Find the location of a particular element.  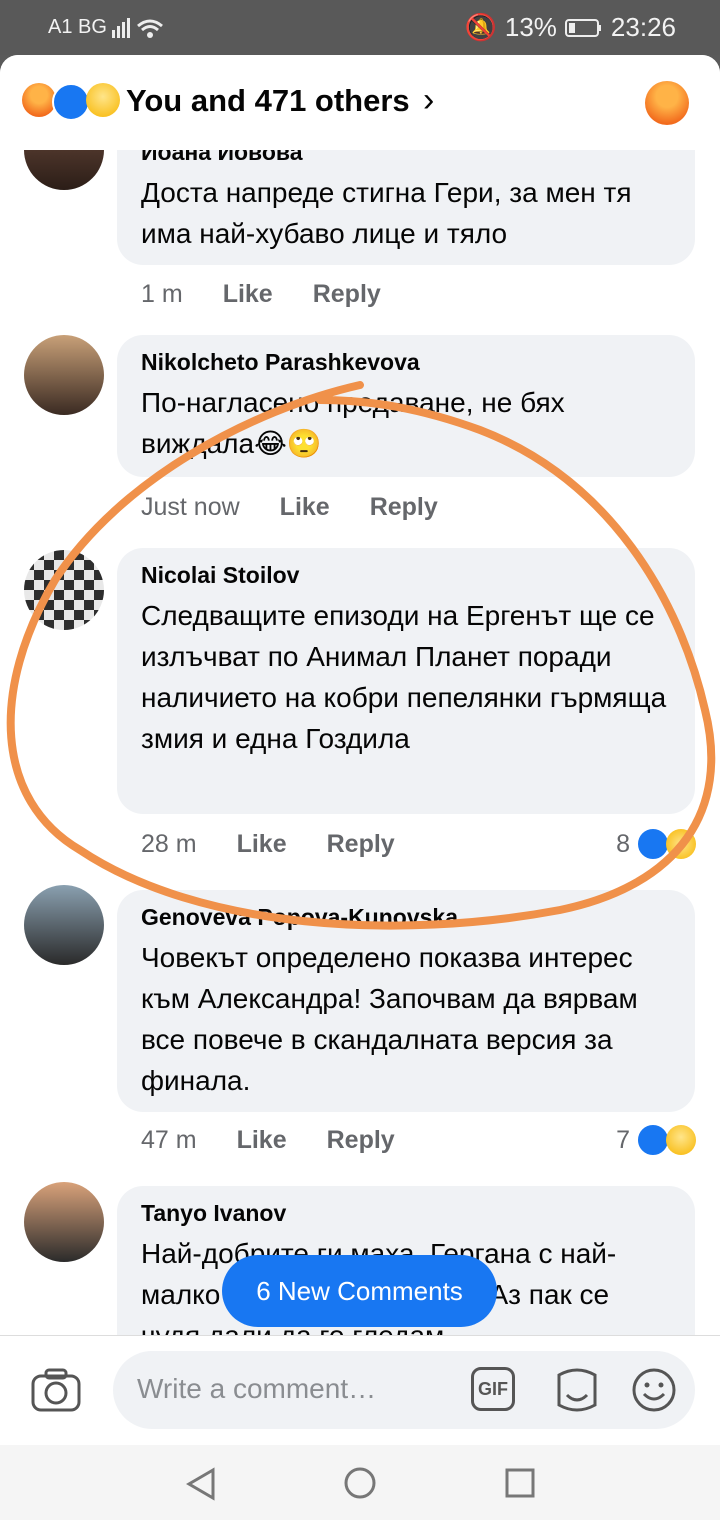

comment-actions: Just now Like Reply is located at coordinates (289, 507).